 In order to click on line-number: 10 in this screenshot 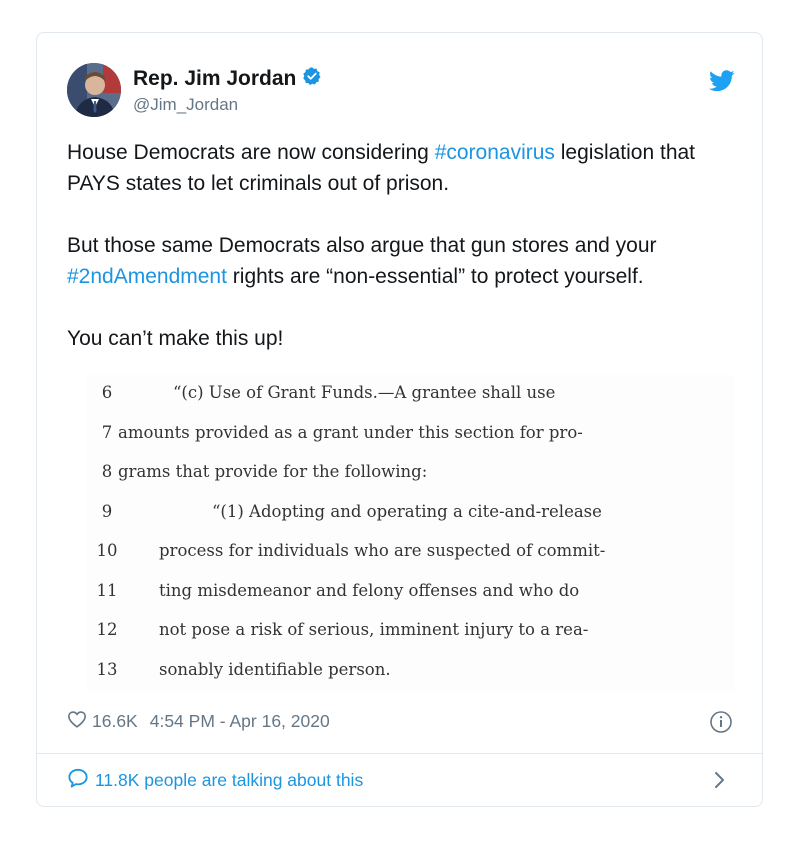, I will do `click(107, 550)`.